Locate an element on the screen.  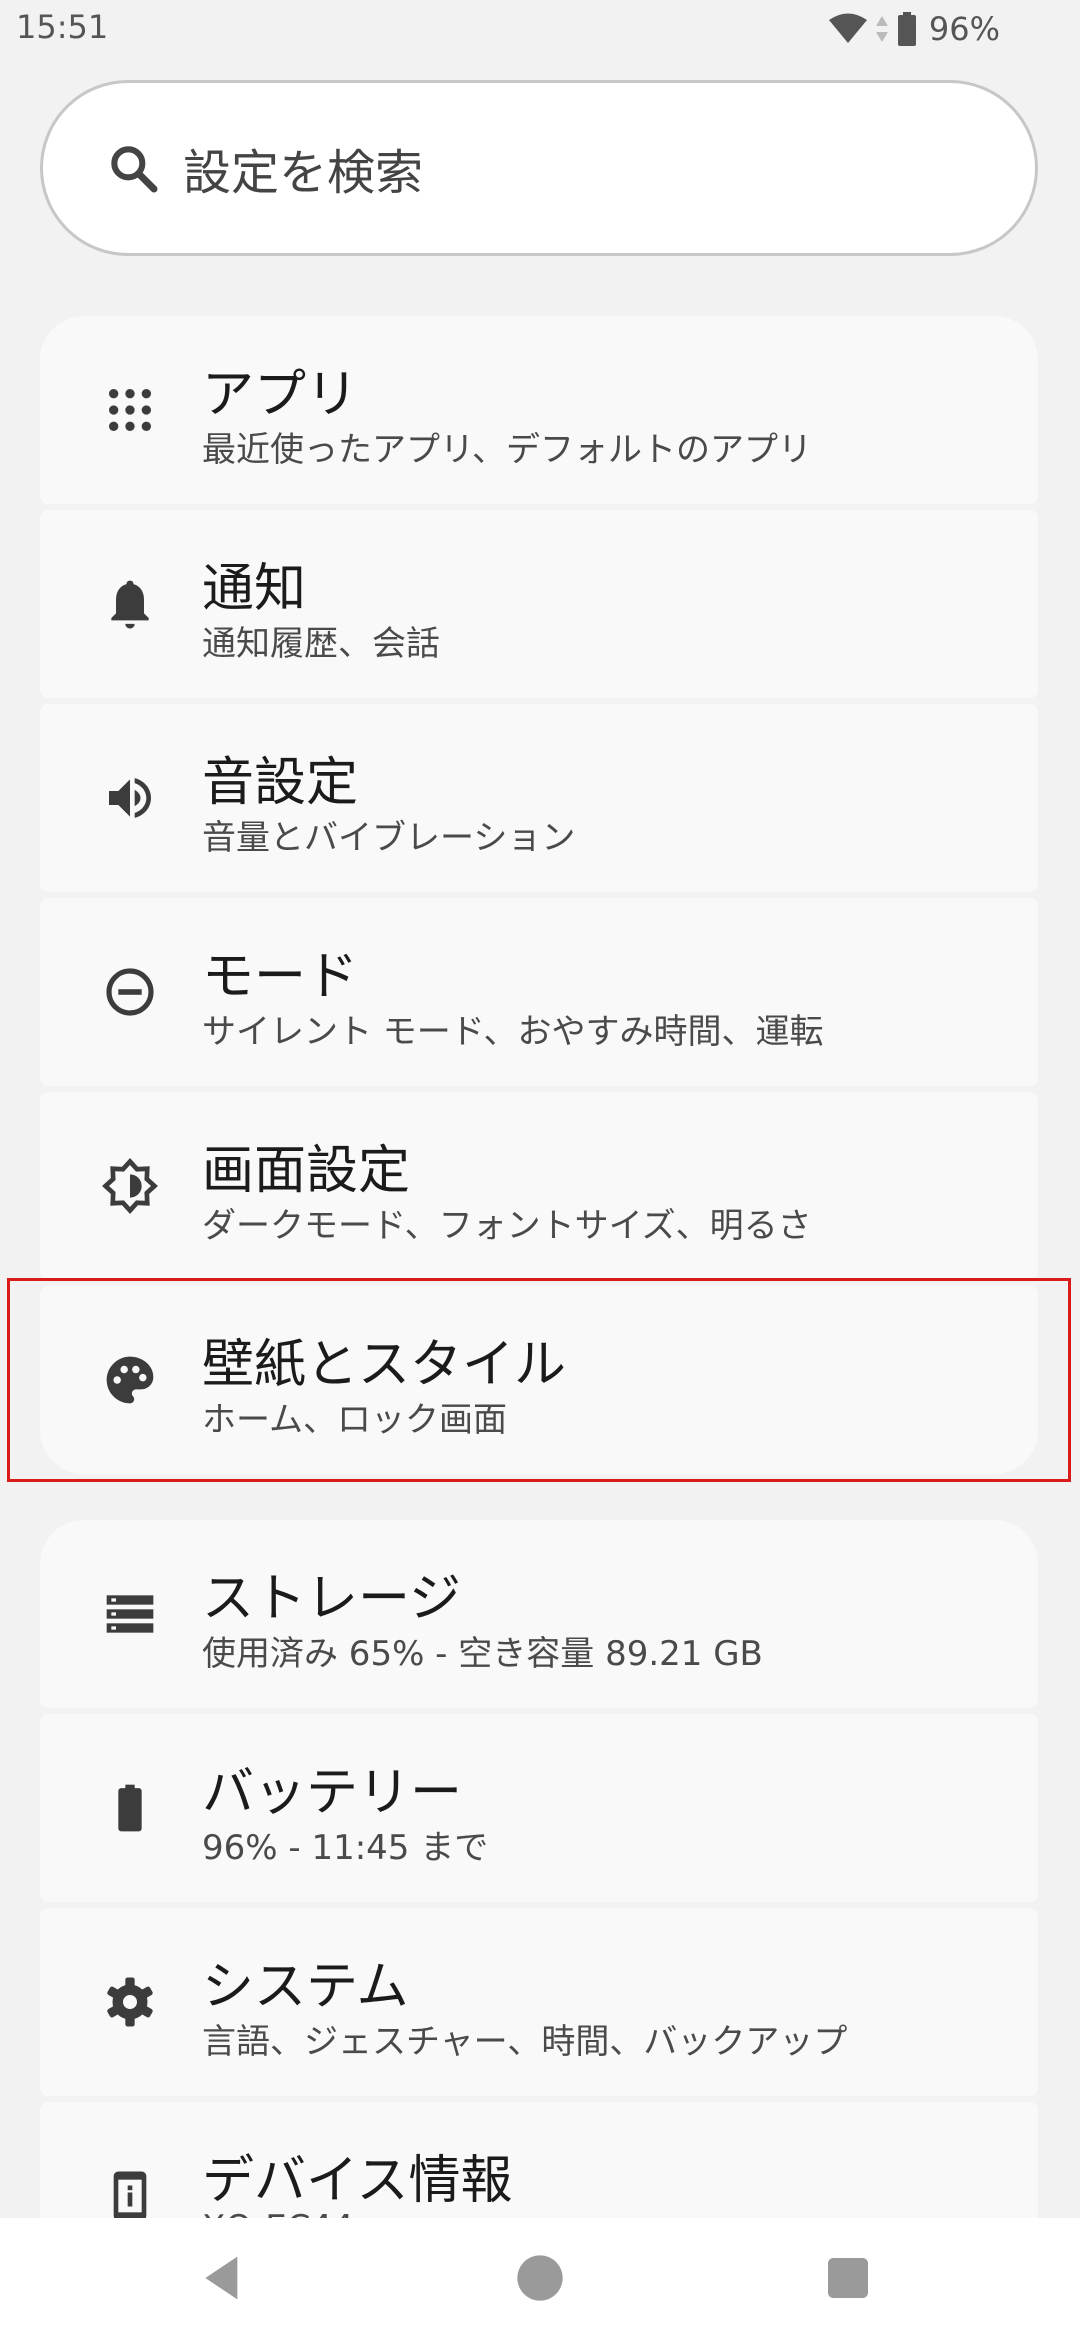
settings-item-apps: アプリ 最近使ったアプリ、デフォルトのアプリ is located at coordinates (539, 410).